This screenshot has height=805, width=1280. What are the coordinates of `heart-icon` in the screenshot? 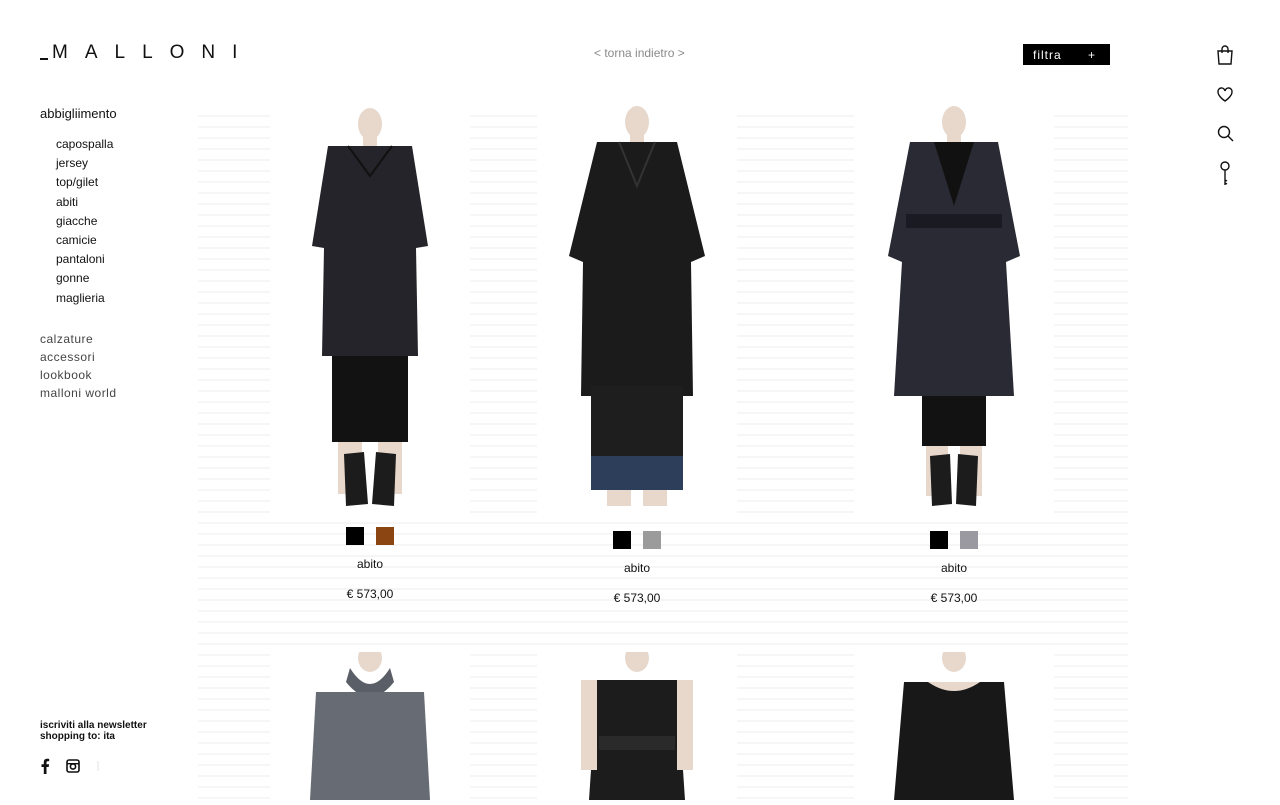 It's located at (1225, 94).